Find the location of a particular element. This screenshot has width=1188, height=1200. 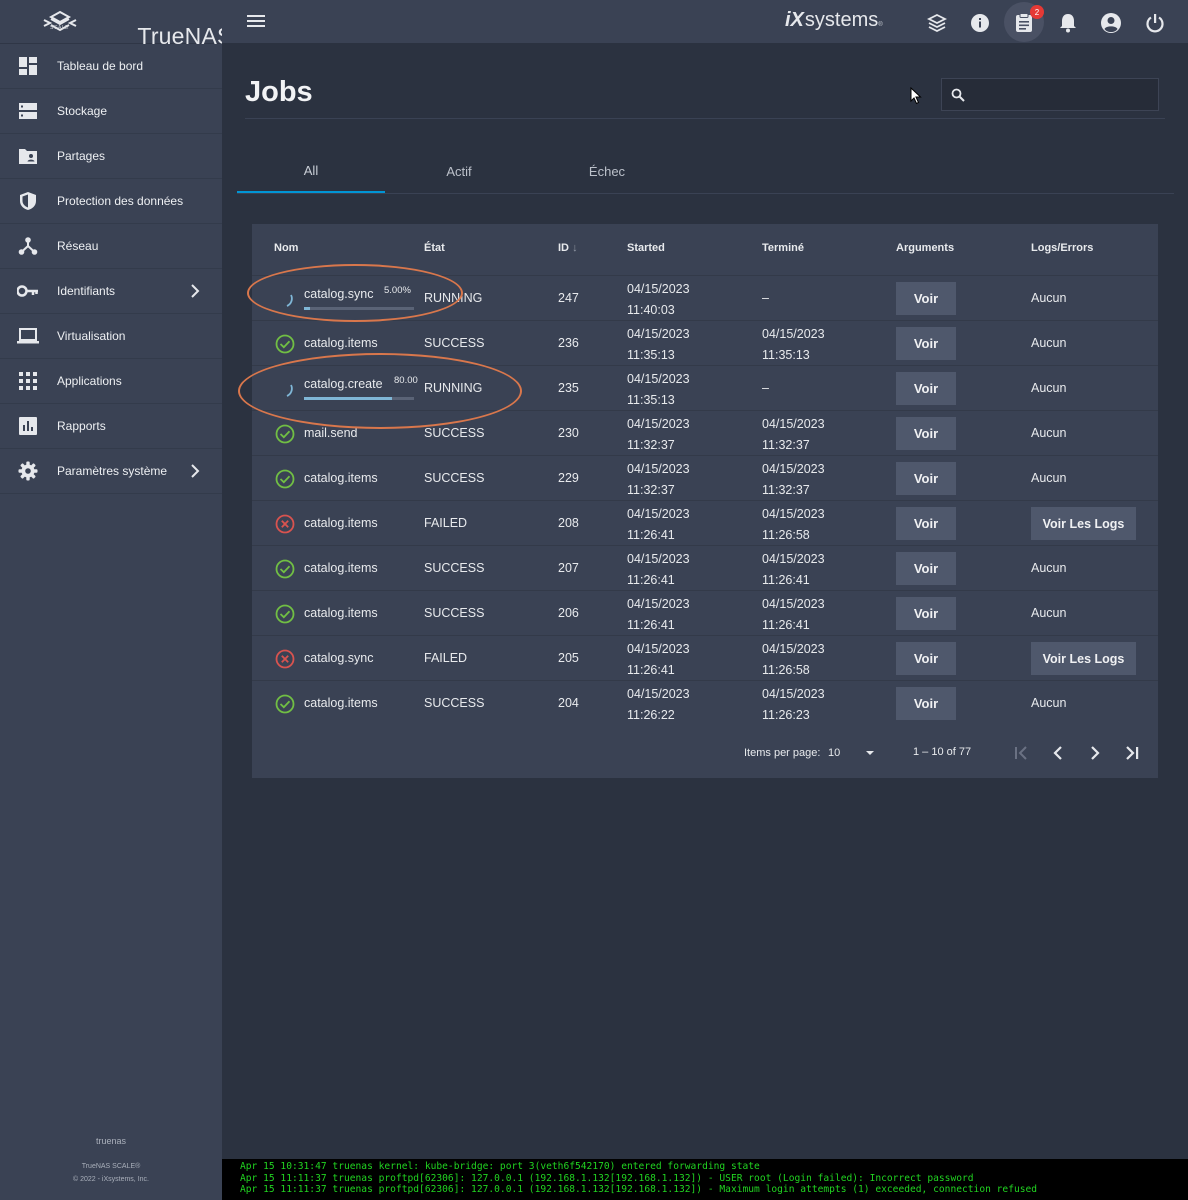

sidebar-item-label: Réseau is located at coordinates (78, 246).